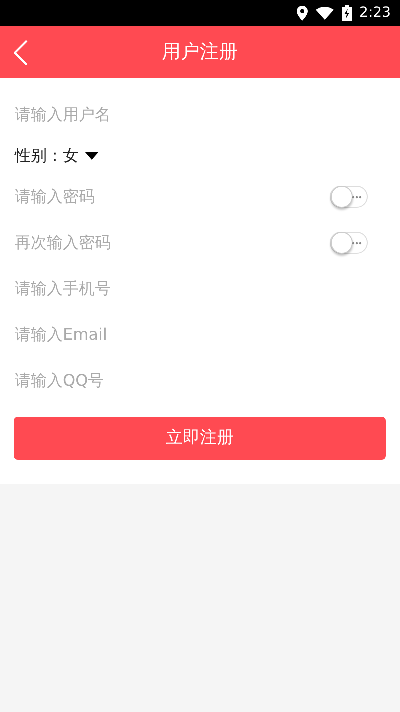  What do you see at coordinates (325, 13) in the screenshot?
I see `wifi-icon` at bounding box center [325, 13].